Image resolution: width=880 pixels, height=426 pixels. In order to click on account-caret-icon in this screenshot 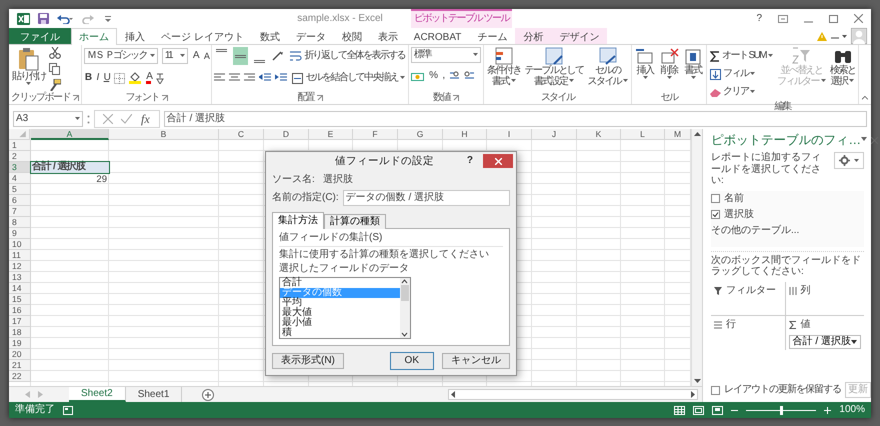, I will do `click(839, 36)`.